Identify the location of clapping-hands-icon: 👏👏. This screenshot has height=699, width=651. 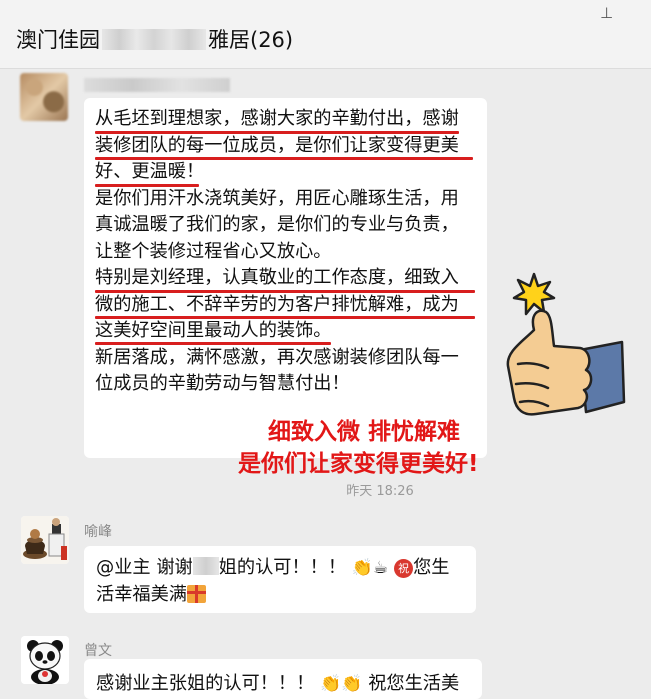
(341, 684).